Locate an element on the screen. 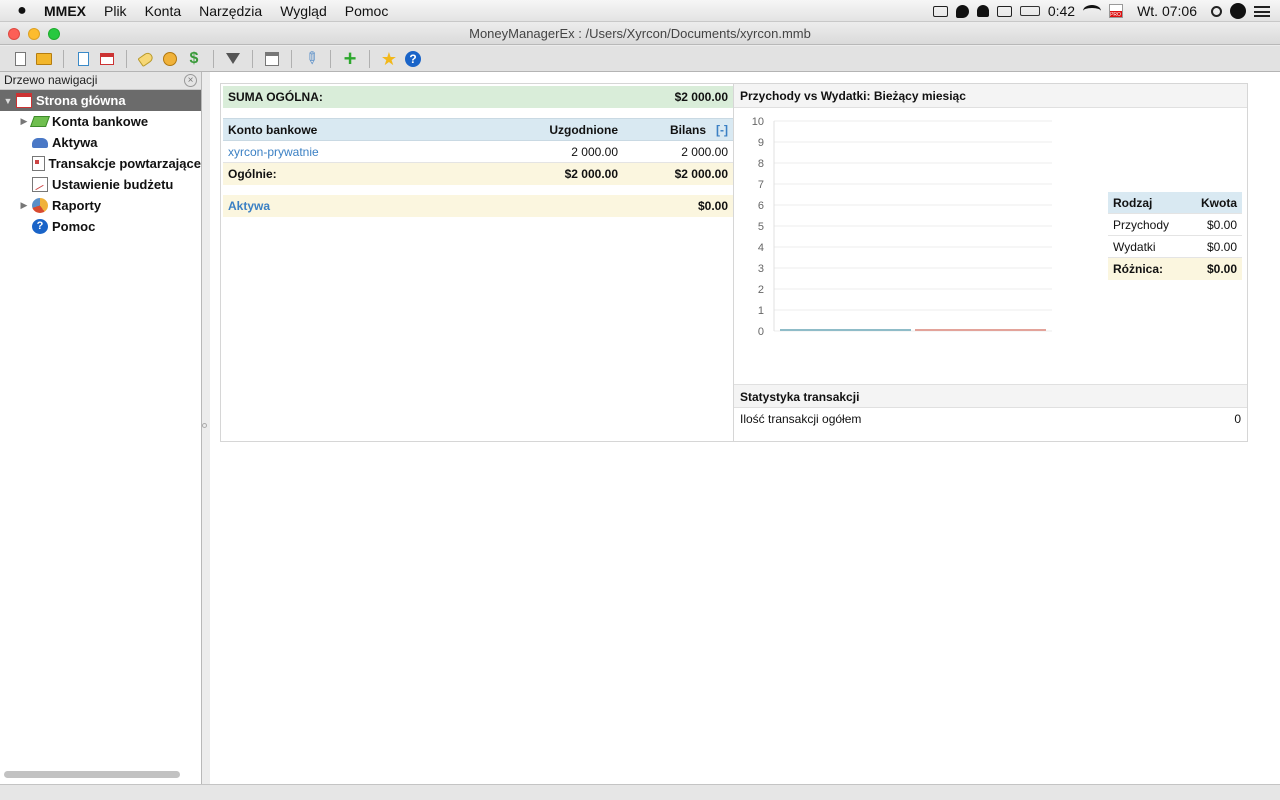  zoom-window-button is located at coordinates (54, 34).